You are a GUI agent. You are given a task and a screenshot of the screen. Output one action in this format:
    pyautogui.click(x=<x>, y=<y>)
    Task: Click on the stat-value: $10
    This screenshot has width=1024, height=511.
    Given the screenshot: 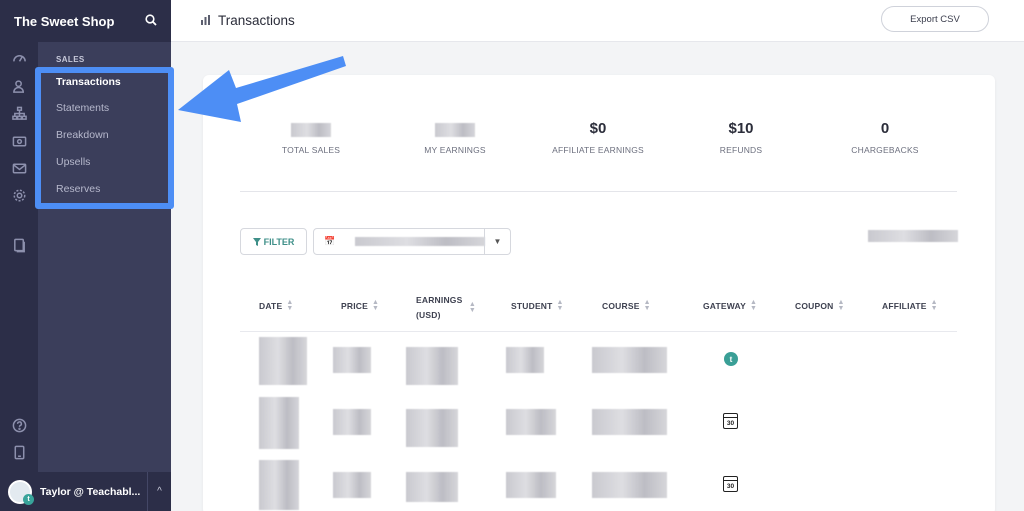 What is the action you would take?
    pyautogui.click(x=741, y=128)
    